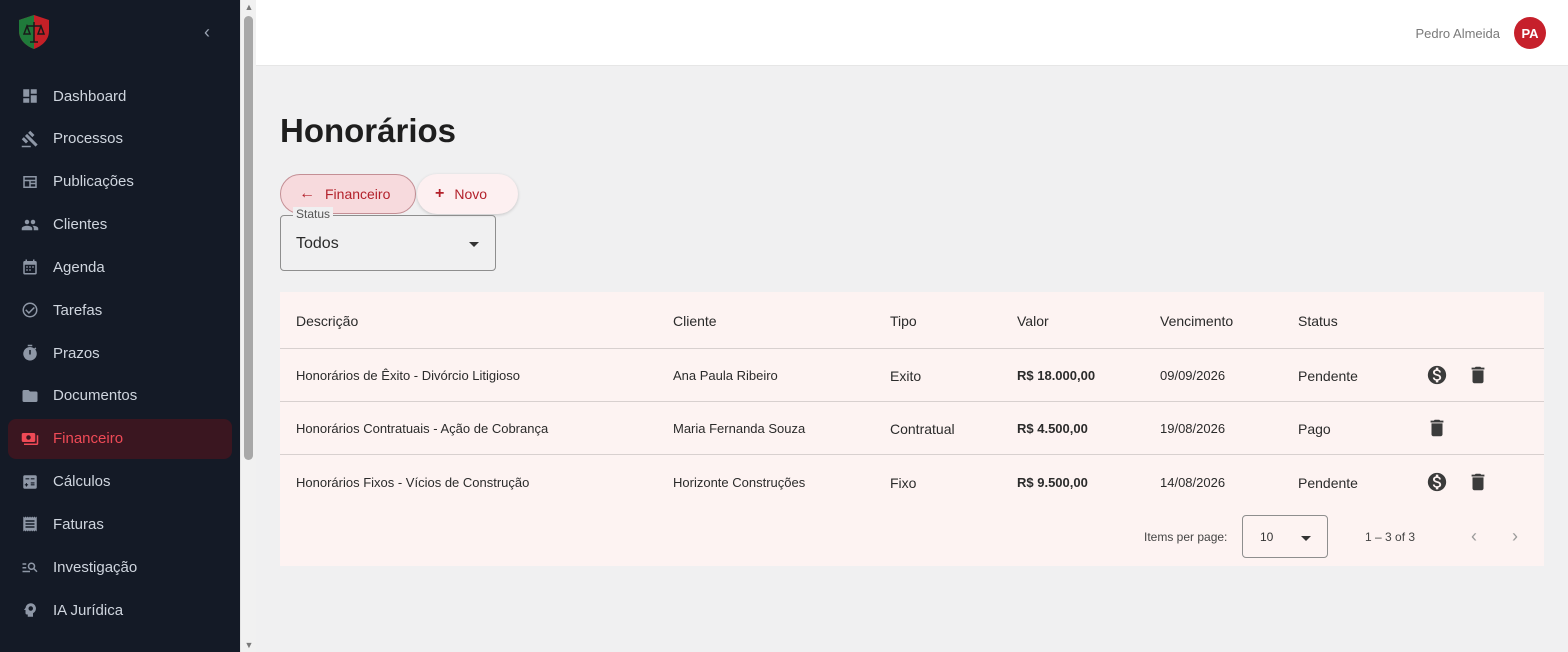  What do you see at coordinates (1052, 428) in the screenshot?
I see `cell-valor: R$ 4.500,00` at bounding box center [1052, 428].